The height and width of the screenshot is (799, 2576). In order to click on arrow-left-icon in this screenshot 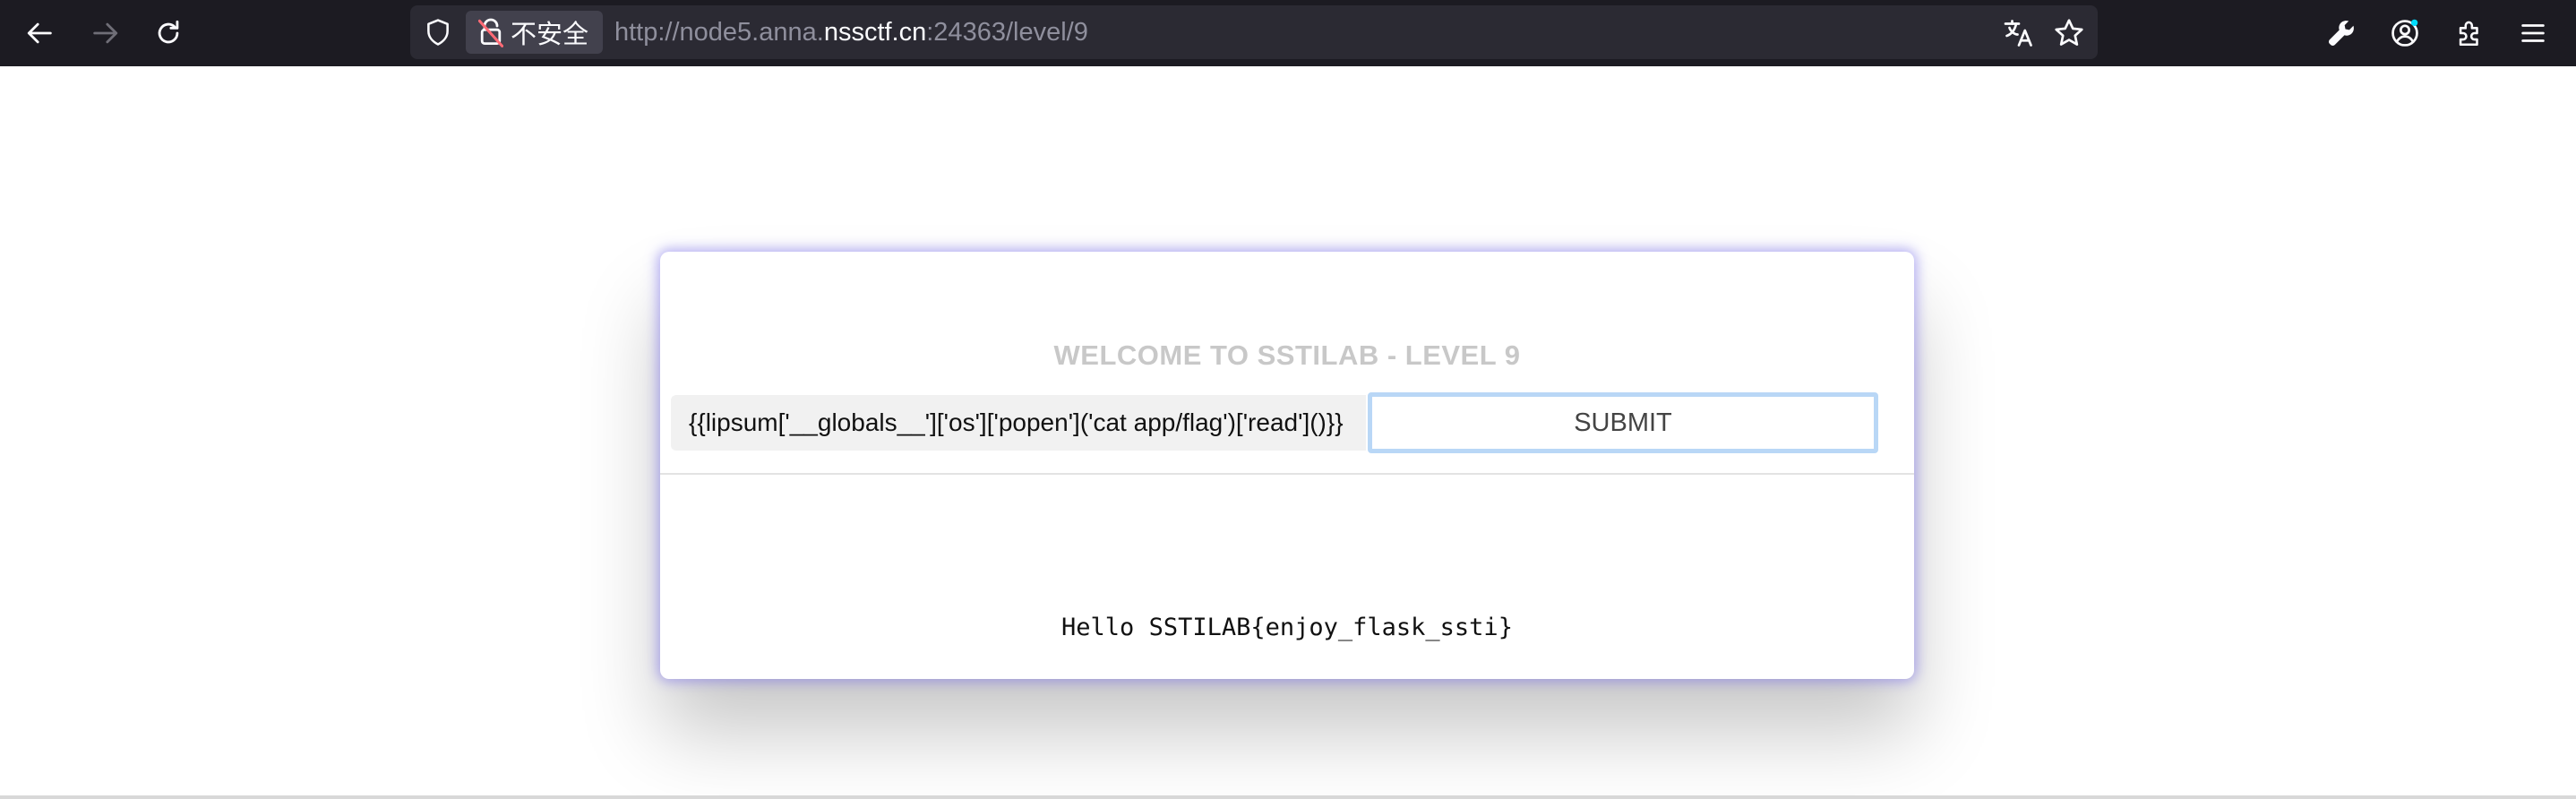, I will do `click(39, 33)`.